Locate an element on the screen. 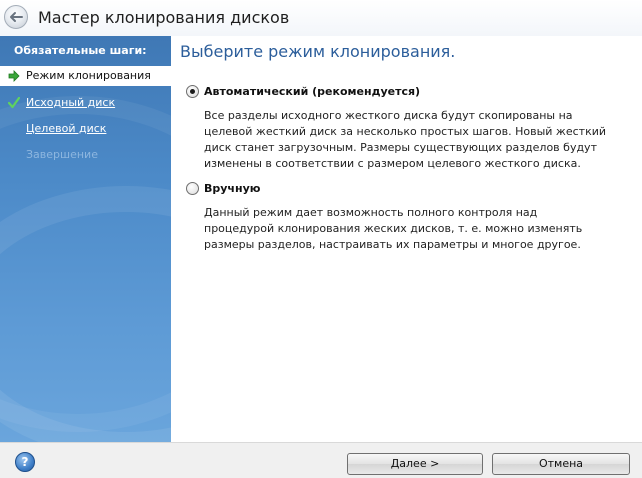 This screenshot has width=642, height=478. sidebar-item-label: Целевой диск is located at coordinates (66, 128).